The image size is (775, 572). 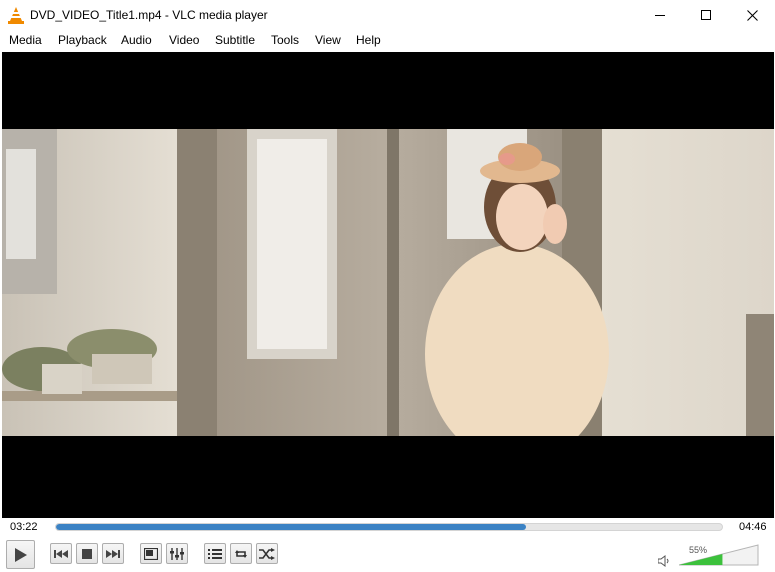 I want to click on stop-button, so click(x=87, y=553).